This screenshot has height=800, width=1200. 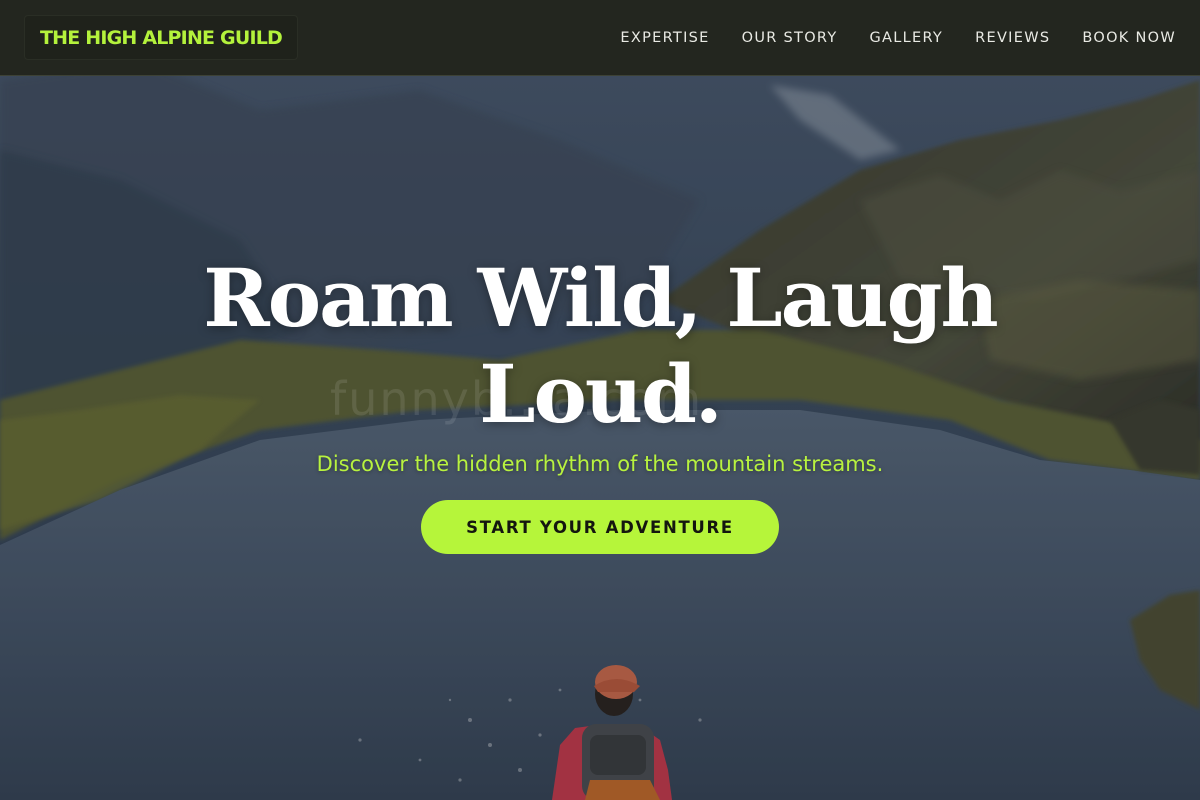 I want to click on brand-logo-link: THE HIGH ALPINE GUILD, so click(x=161, y=37).